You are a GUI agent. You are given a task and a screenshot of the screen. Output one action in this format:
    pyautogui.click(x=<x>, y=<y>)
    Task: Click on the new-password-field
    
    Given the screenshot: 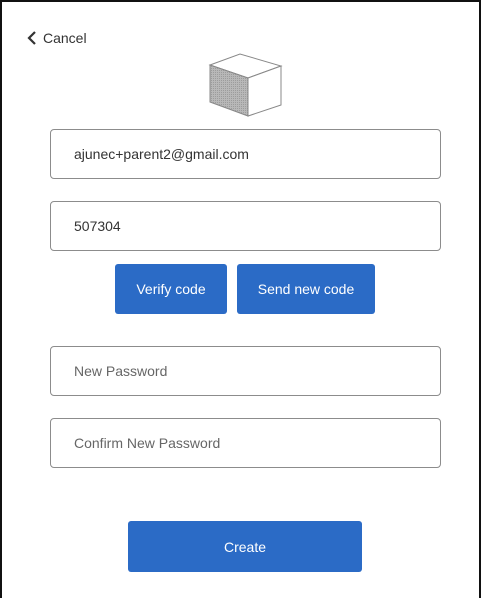 What is the action you would take?
    pyautogui.click(x=245, y=371)
    